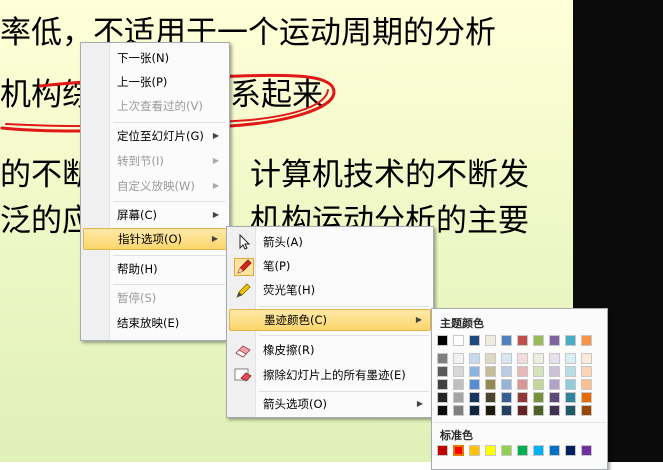 This screenshot has height=470, width=663. Describe the element at coordinates (456, 435) in the screenshot. I see `standard-colors-title: 标准色` at that location.